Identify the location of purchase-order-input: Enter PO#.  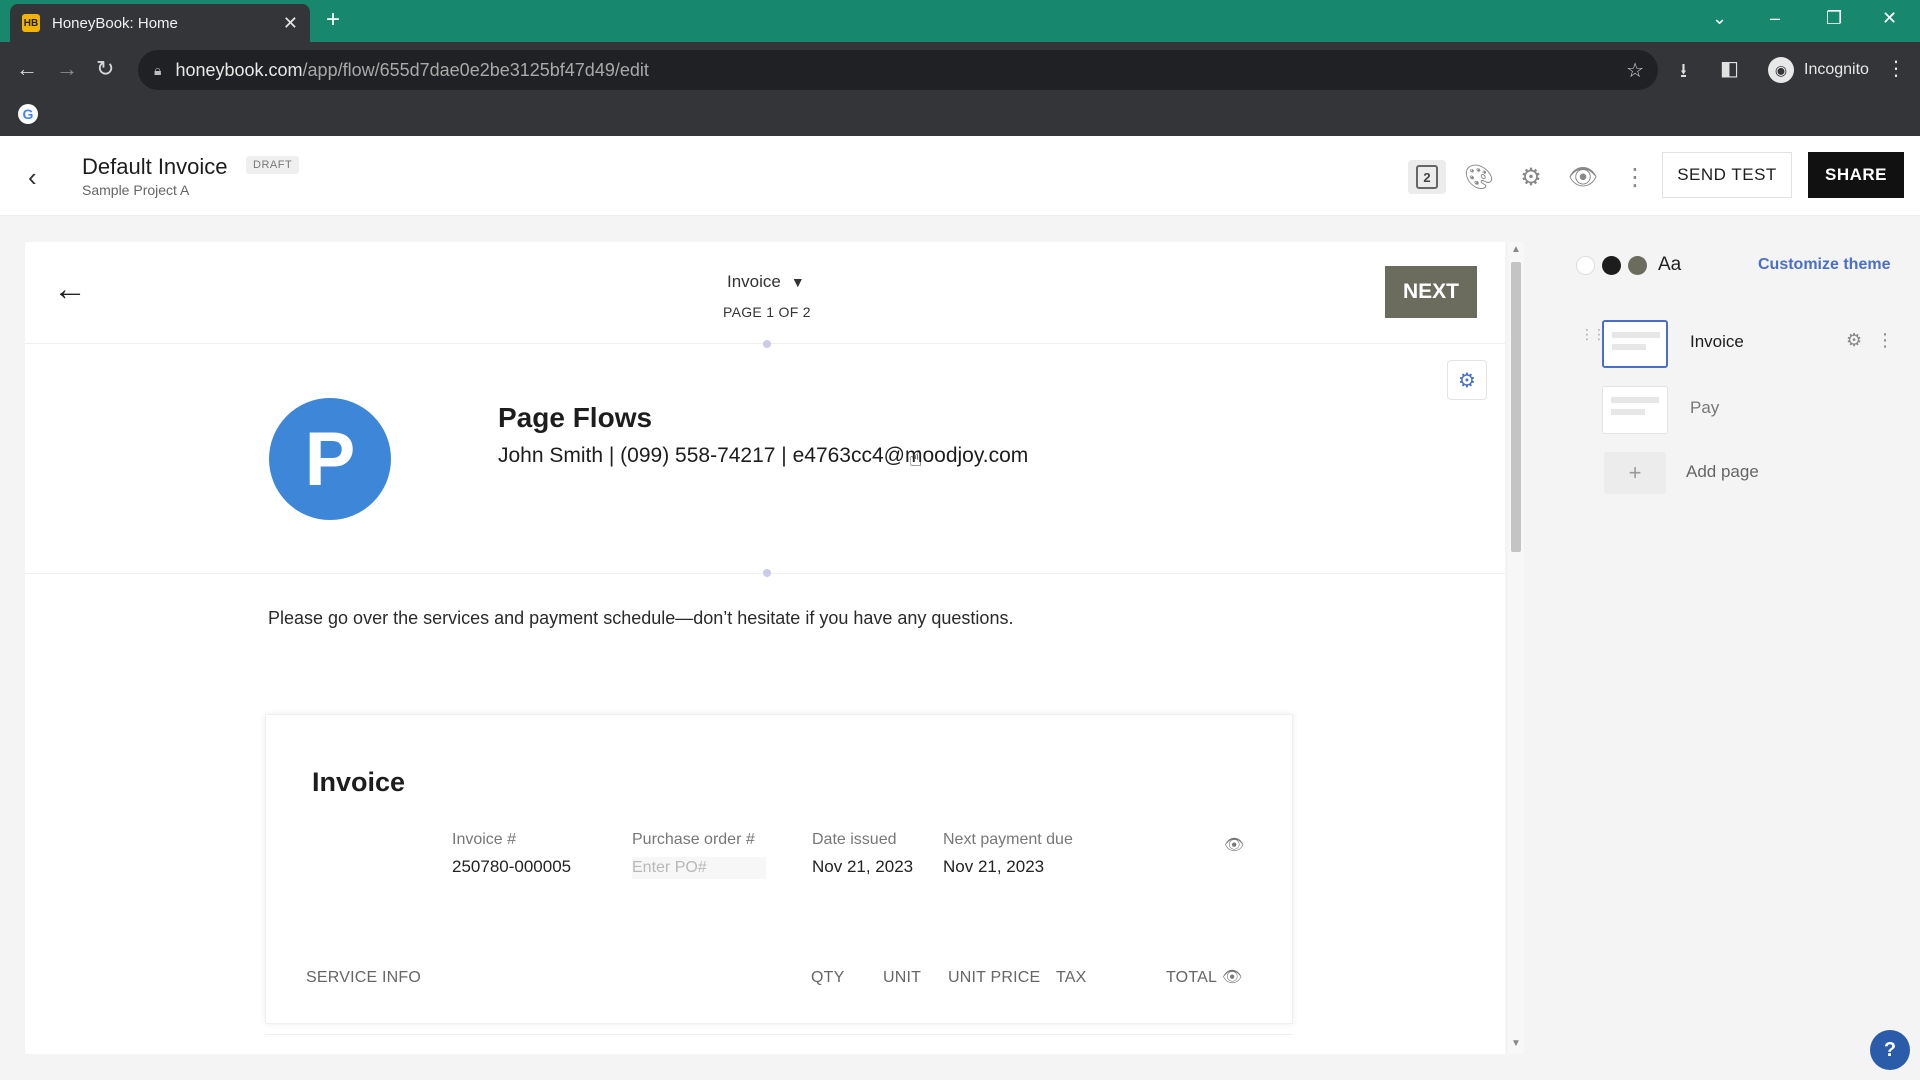
(699, 868).